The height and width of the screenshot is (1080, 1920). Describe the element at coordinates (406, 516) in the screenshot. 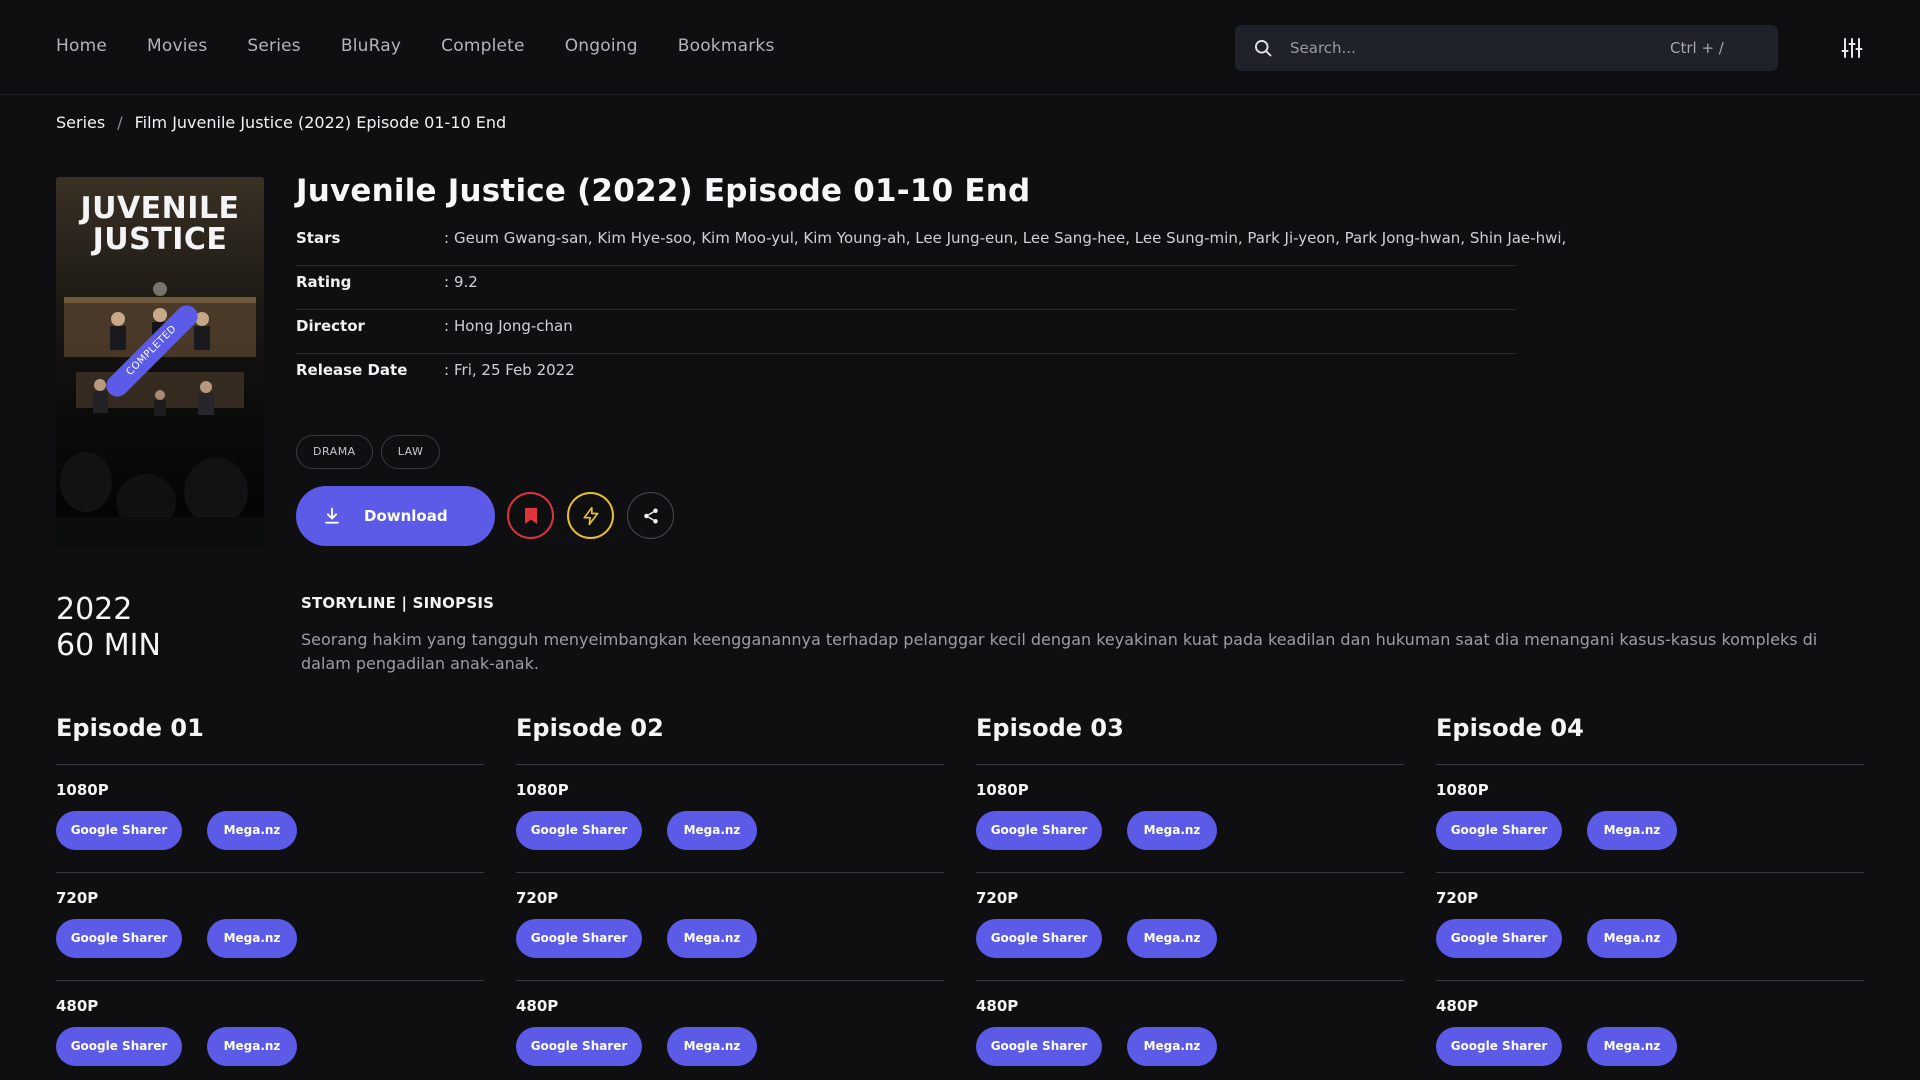

I see `download-button-label: Download` at that location.